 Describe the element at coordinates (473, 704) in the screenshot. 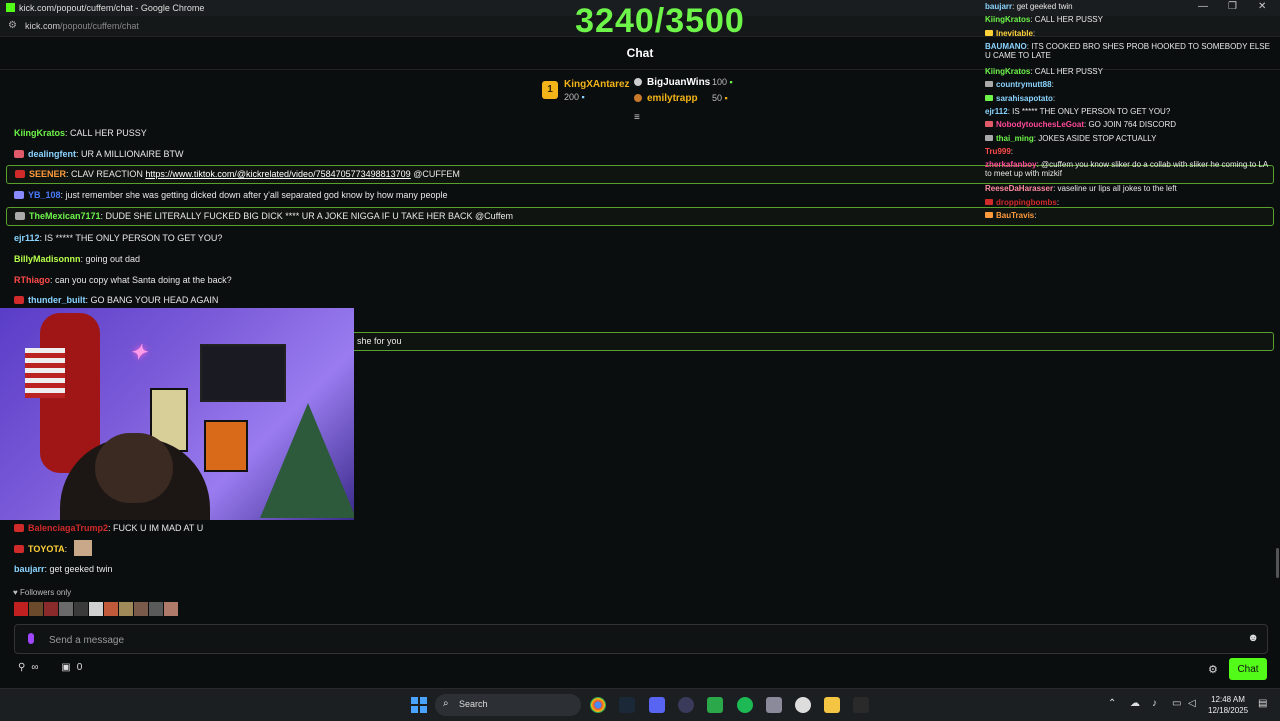

I see `search-label: Search` at that location.